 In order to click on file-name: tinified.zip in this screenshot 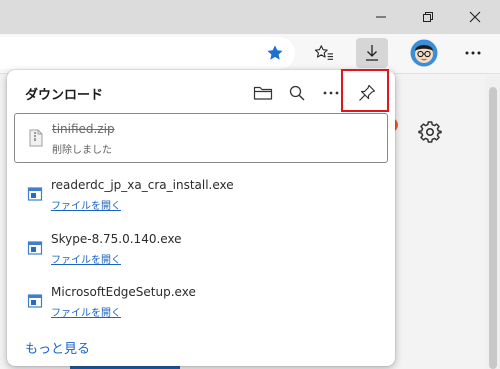, I will do `click(83, 129)`.